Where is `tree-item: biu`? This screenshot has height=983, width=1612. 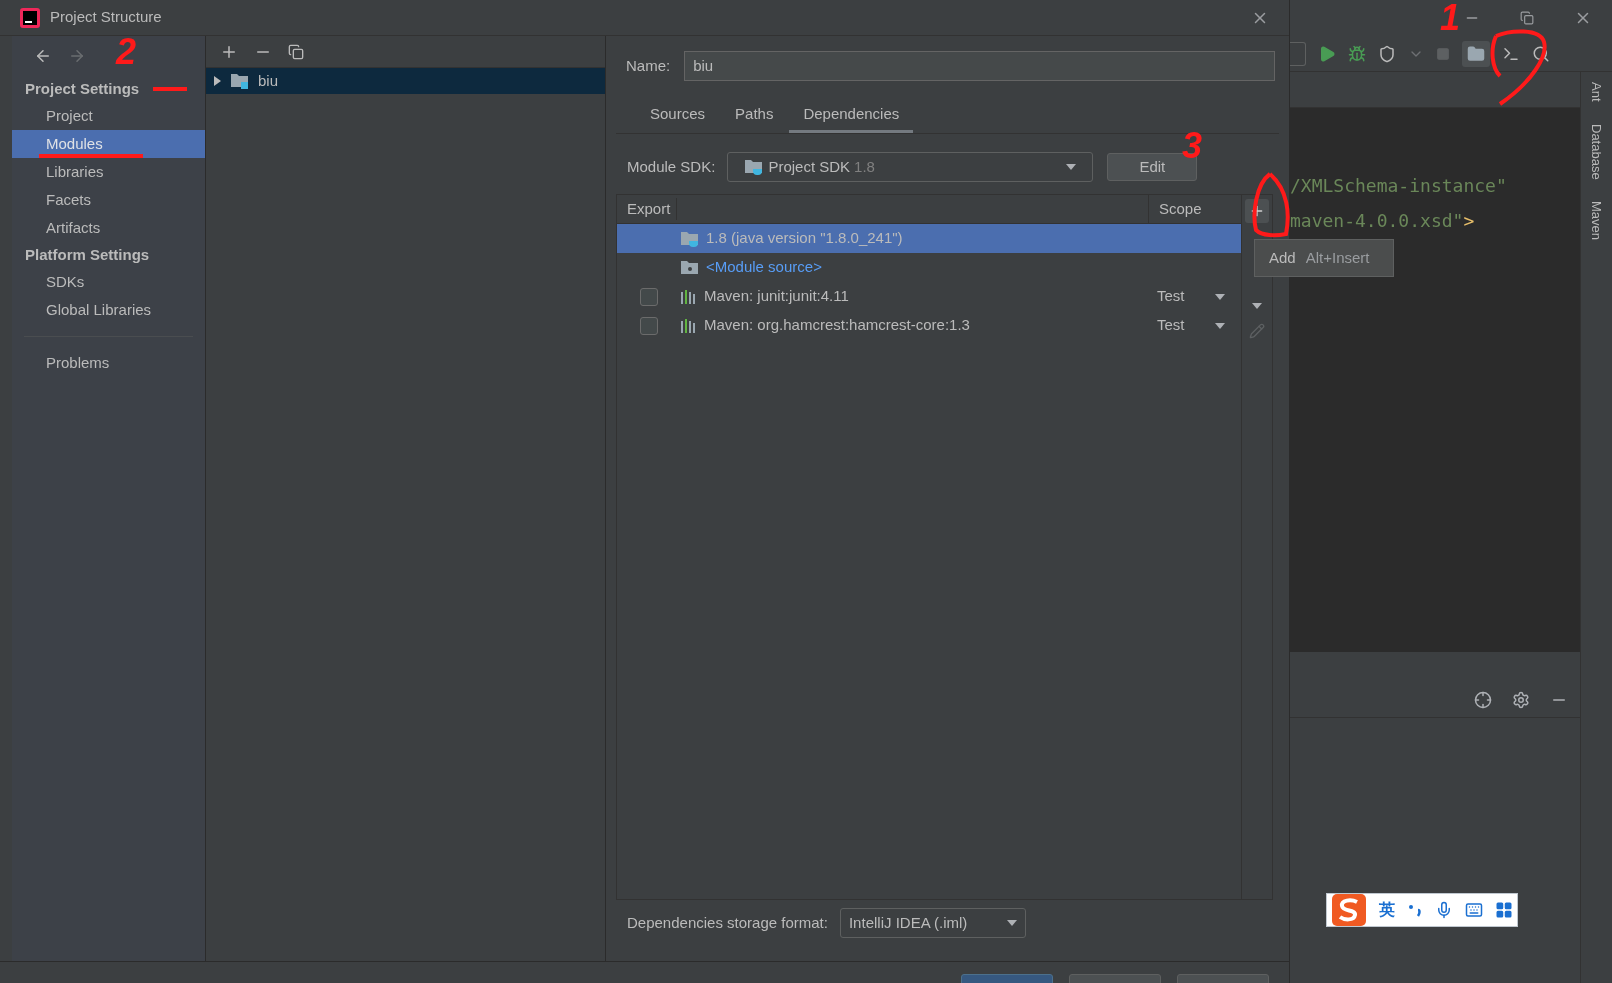 tree-item: biu is located at coordinates (405, 81).